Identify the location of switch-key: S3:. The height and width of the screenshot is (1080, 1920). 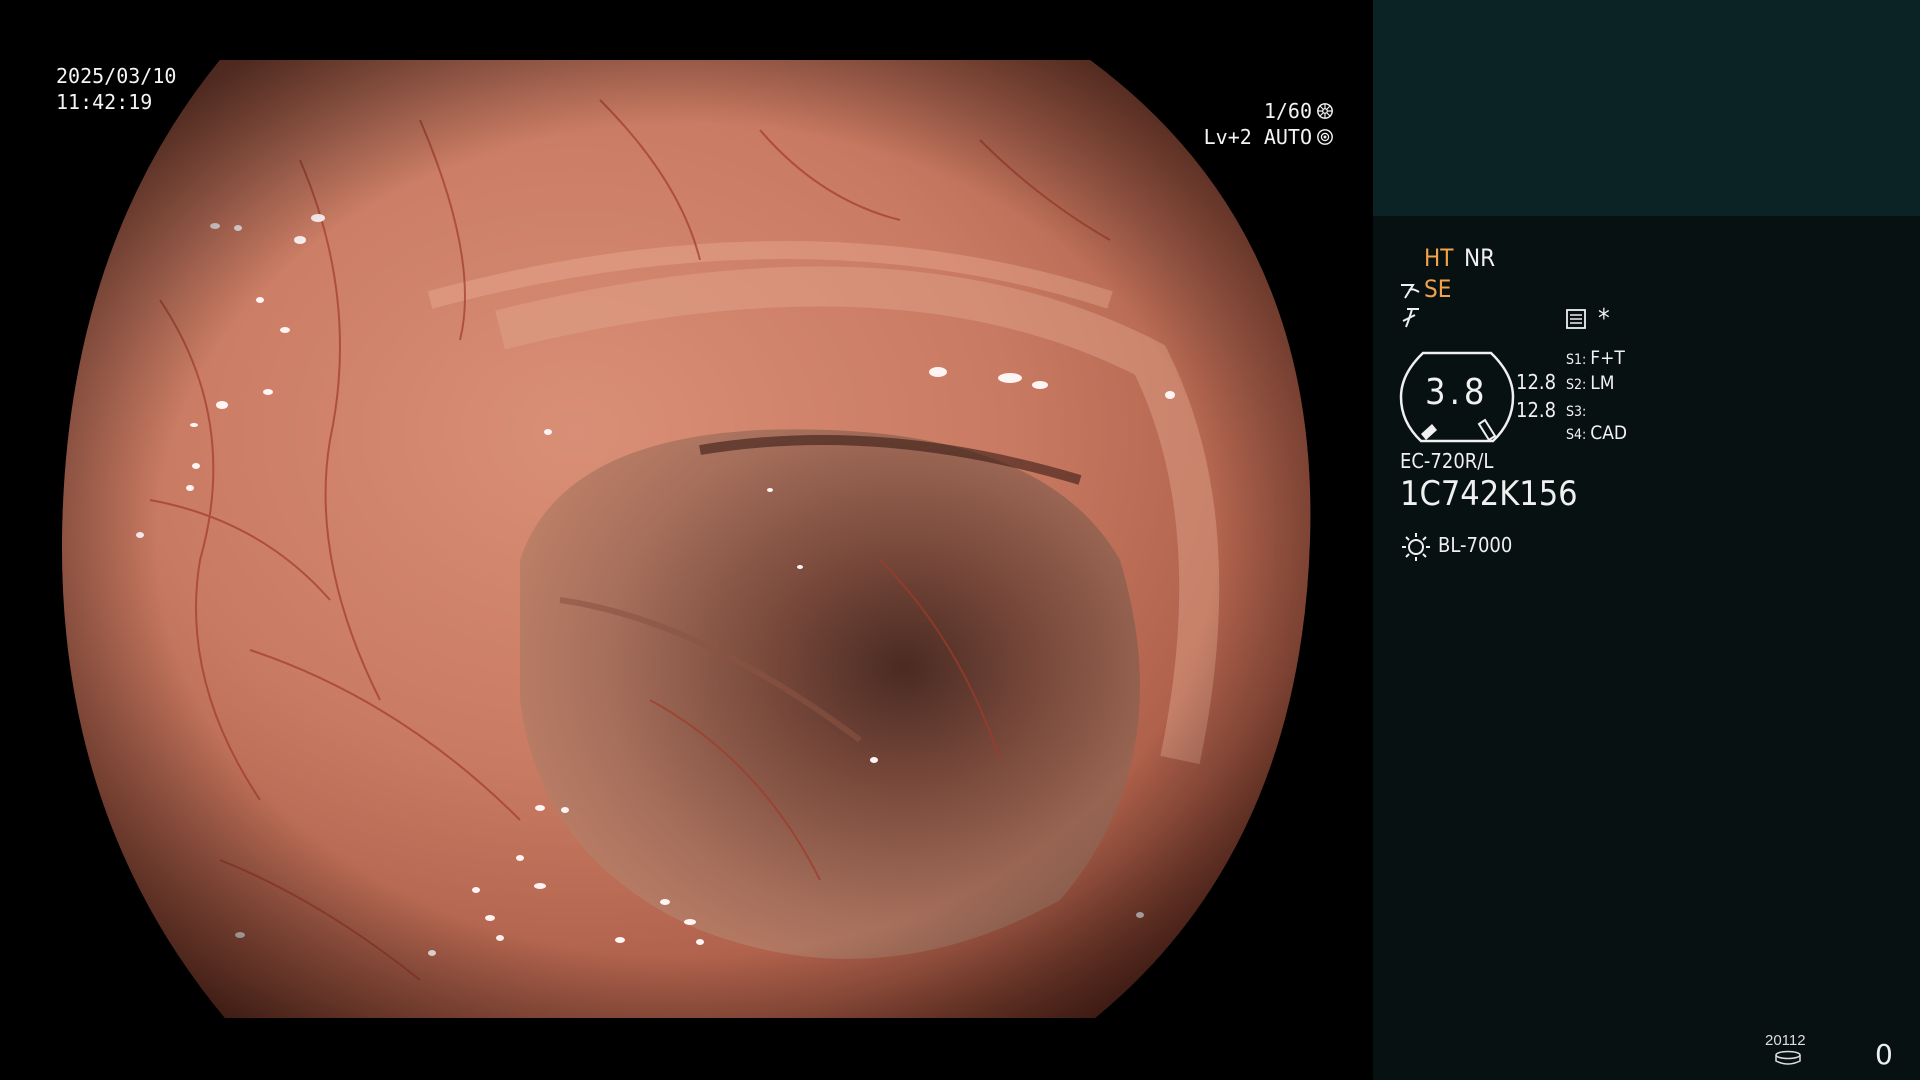
(1576, 412).